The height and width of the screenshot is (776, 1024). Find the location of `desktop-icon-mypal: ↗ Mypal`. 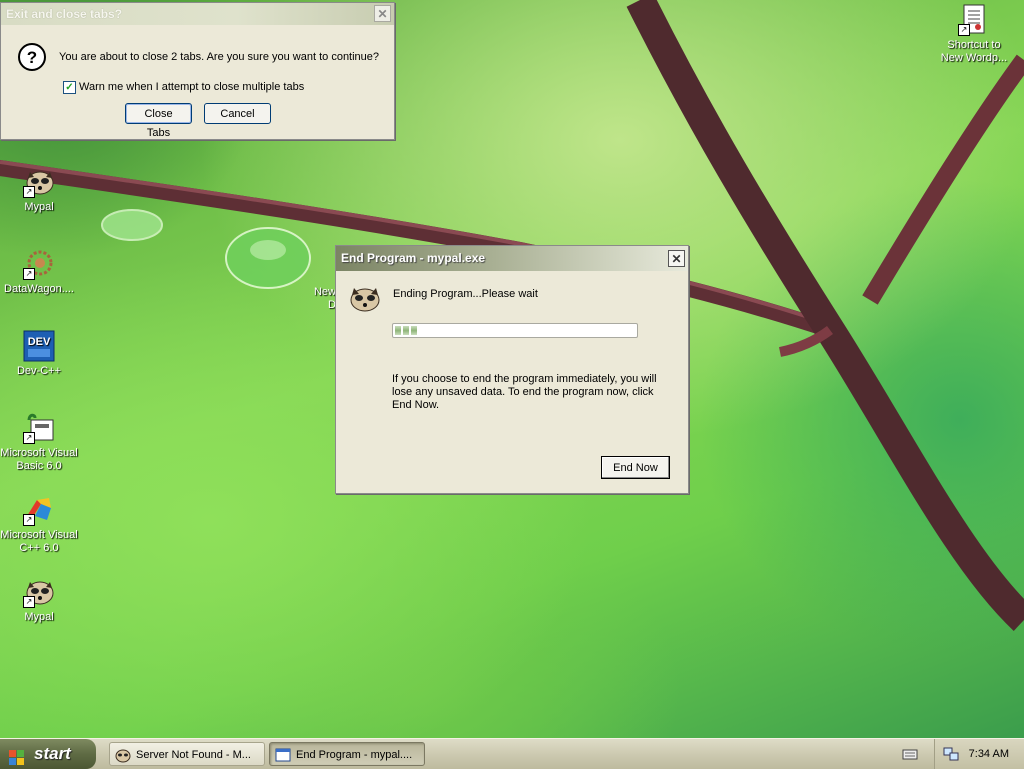

desktop-icon-mypal: ↗ Mypal is located at coordinates (39, 190).